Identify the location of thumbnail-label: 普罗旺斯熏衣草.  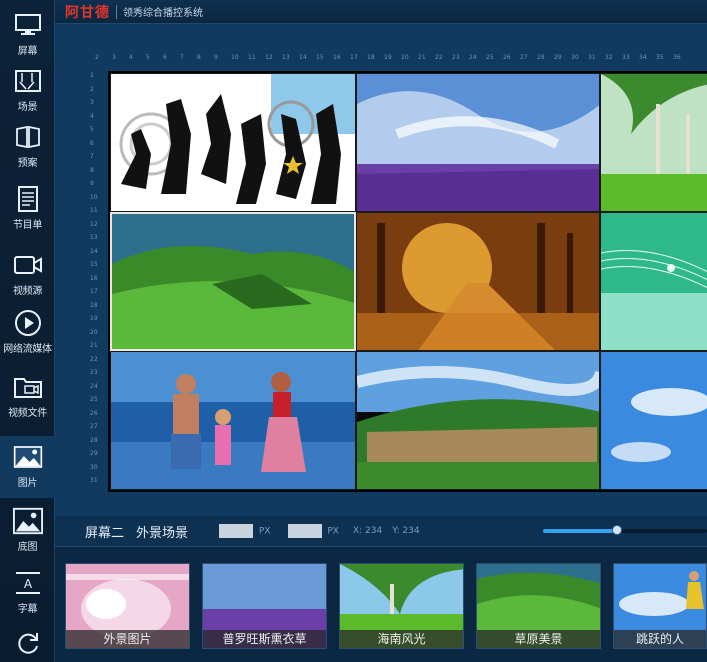
(264, 639).